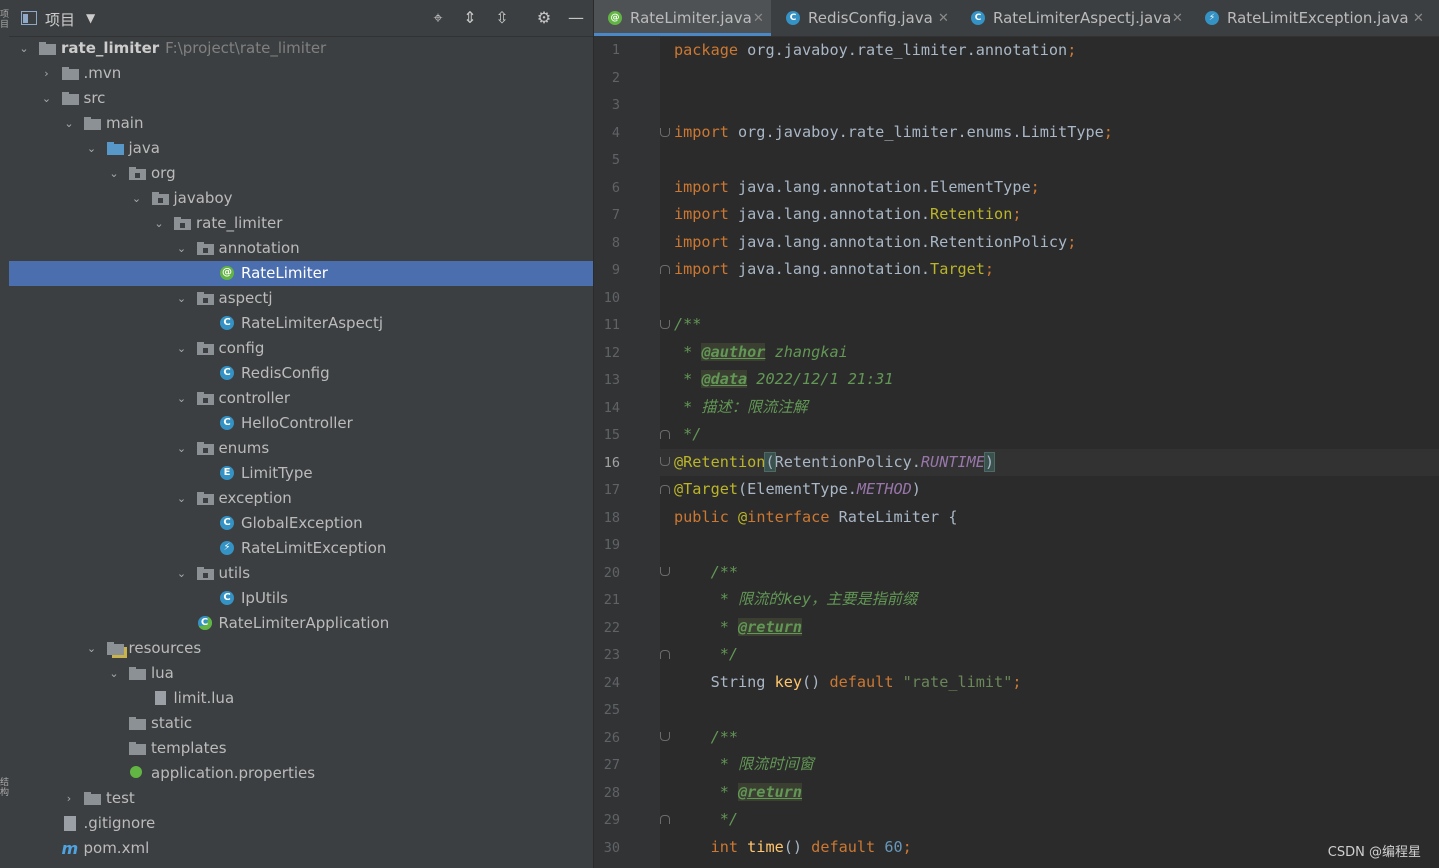 The height and width of the screenshot is (868, 1439). What do you see at coordinates (470, 18) in the screenshot?
I see `expand-all-icon: ⇕` at bounding box center [470, 18].